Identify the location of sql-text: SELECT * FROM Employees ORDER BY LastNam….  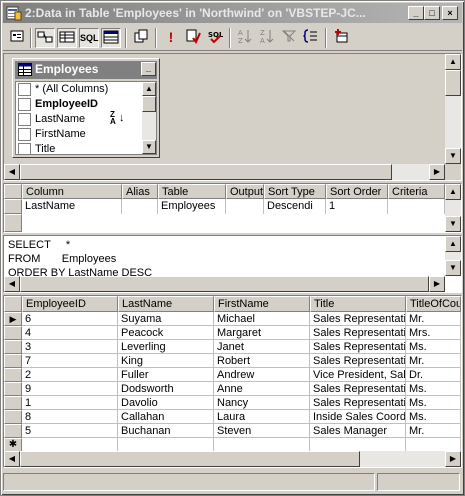
(80, 259).